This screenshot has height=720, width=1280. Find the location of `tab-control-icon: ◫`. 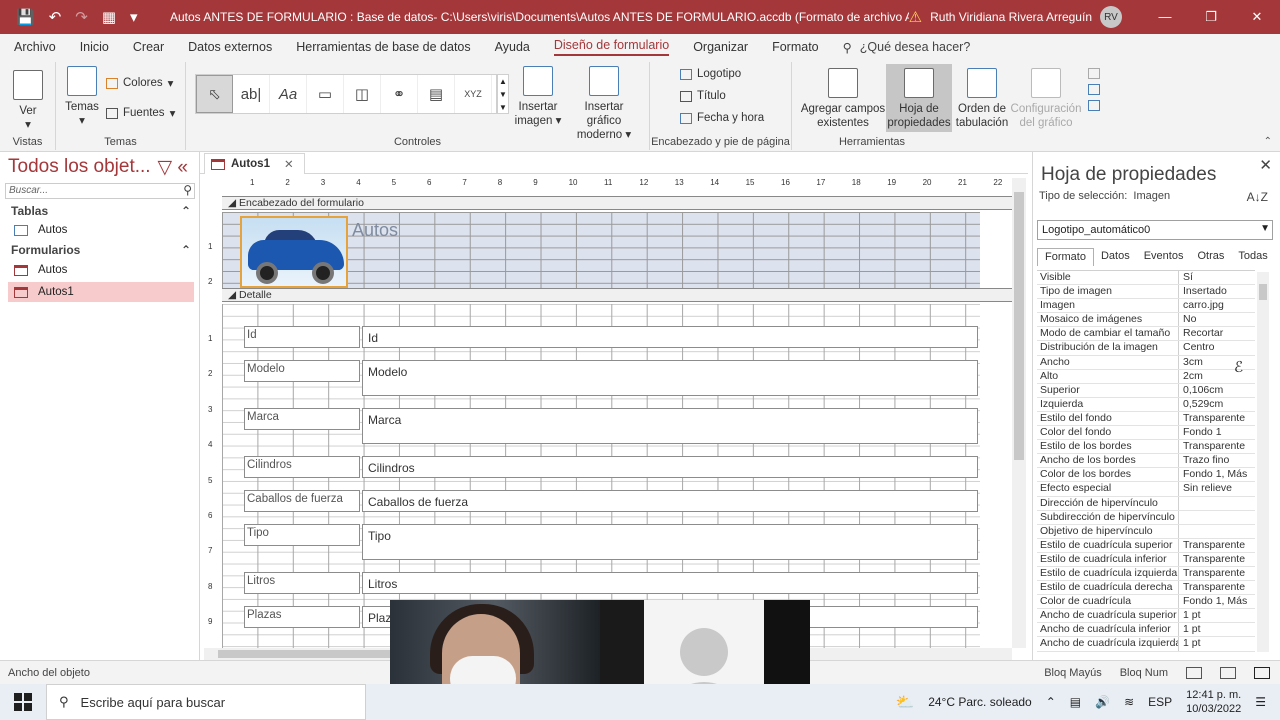

tab-control-icon: ◫ is located at coordinates (362, 94).